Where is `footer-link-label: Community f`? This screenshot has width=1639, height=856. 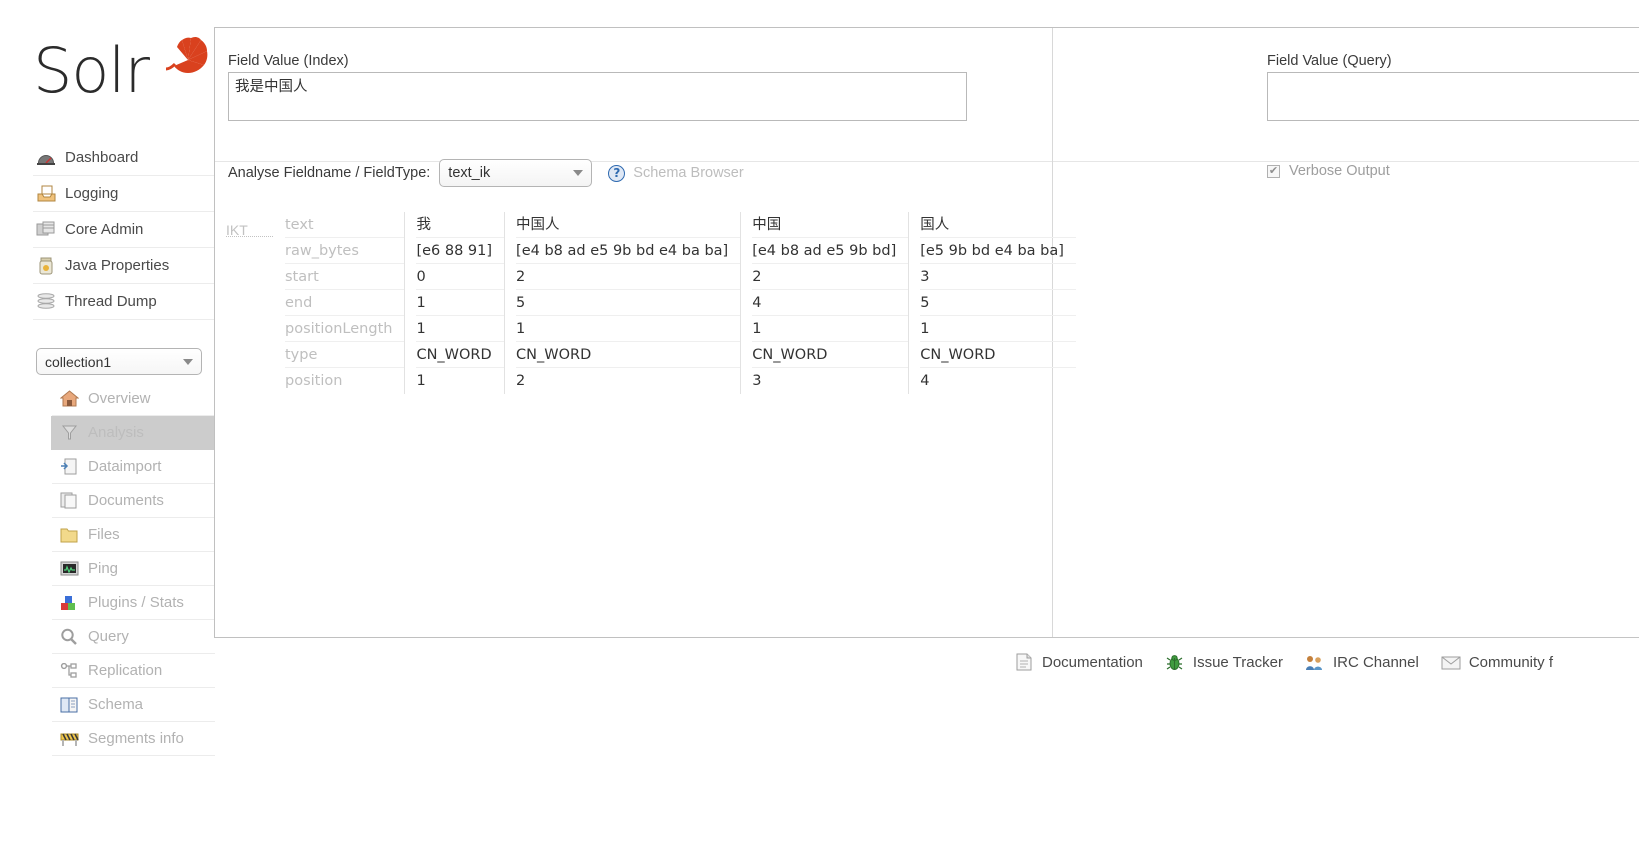 footer-link-label: Community f is located at coordinates (1511, 662).